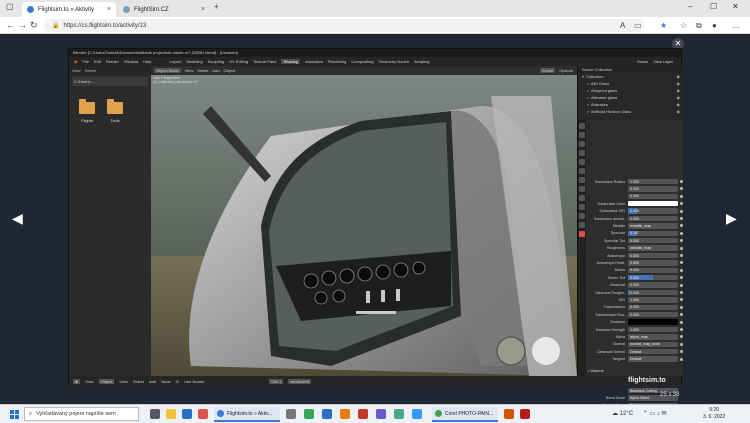 The image size is (750, 423). I want to click on mail-icon, so click(187, 414).